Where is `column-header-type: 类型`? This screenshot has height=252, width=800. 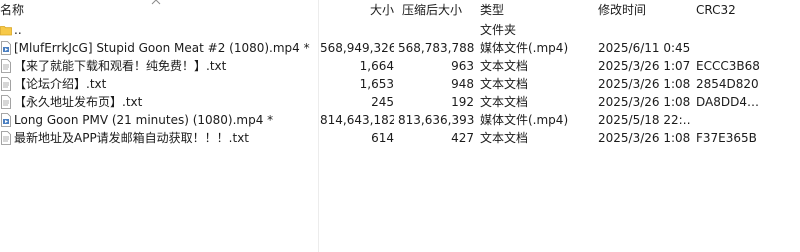
column-header-type: 类型 is located at coordinates (492, 10).